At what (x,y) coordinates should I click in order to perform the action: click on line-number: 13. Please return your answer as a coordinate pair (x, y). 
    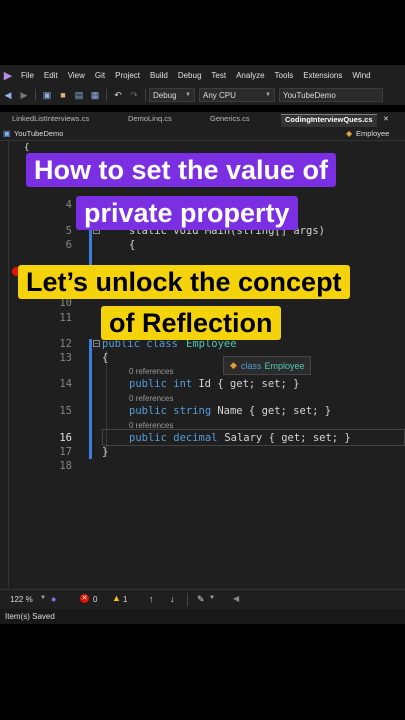
    Looking at the image, I should click on (65, 358).